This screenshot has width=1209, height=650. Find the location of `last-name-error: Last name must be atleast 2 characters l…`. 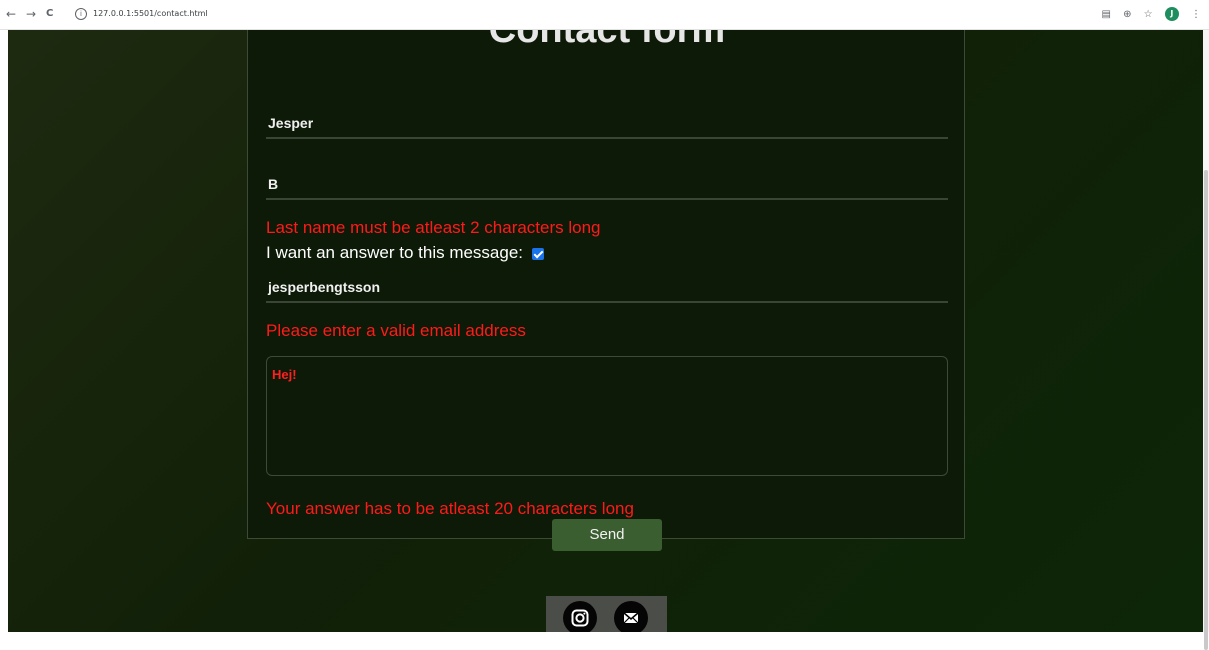

last-name-error: Last name must be atleast 2 characters l… is located at coordinates (433, 227).